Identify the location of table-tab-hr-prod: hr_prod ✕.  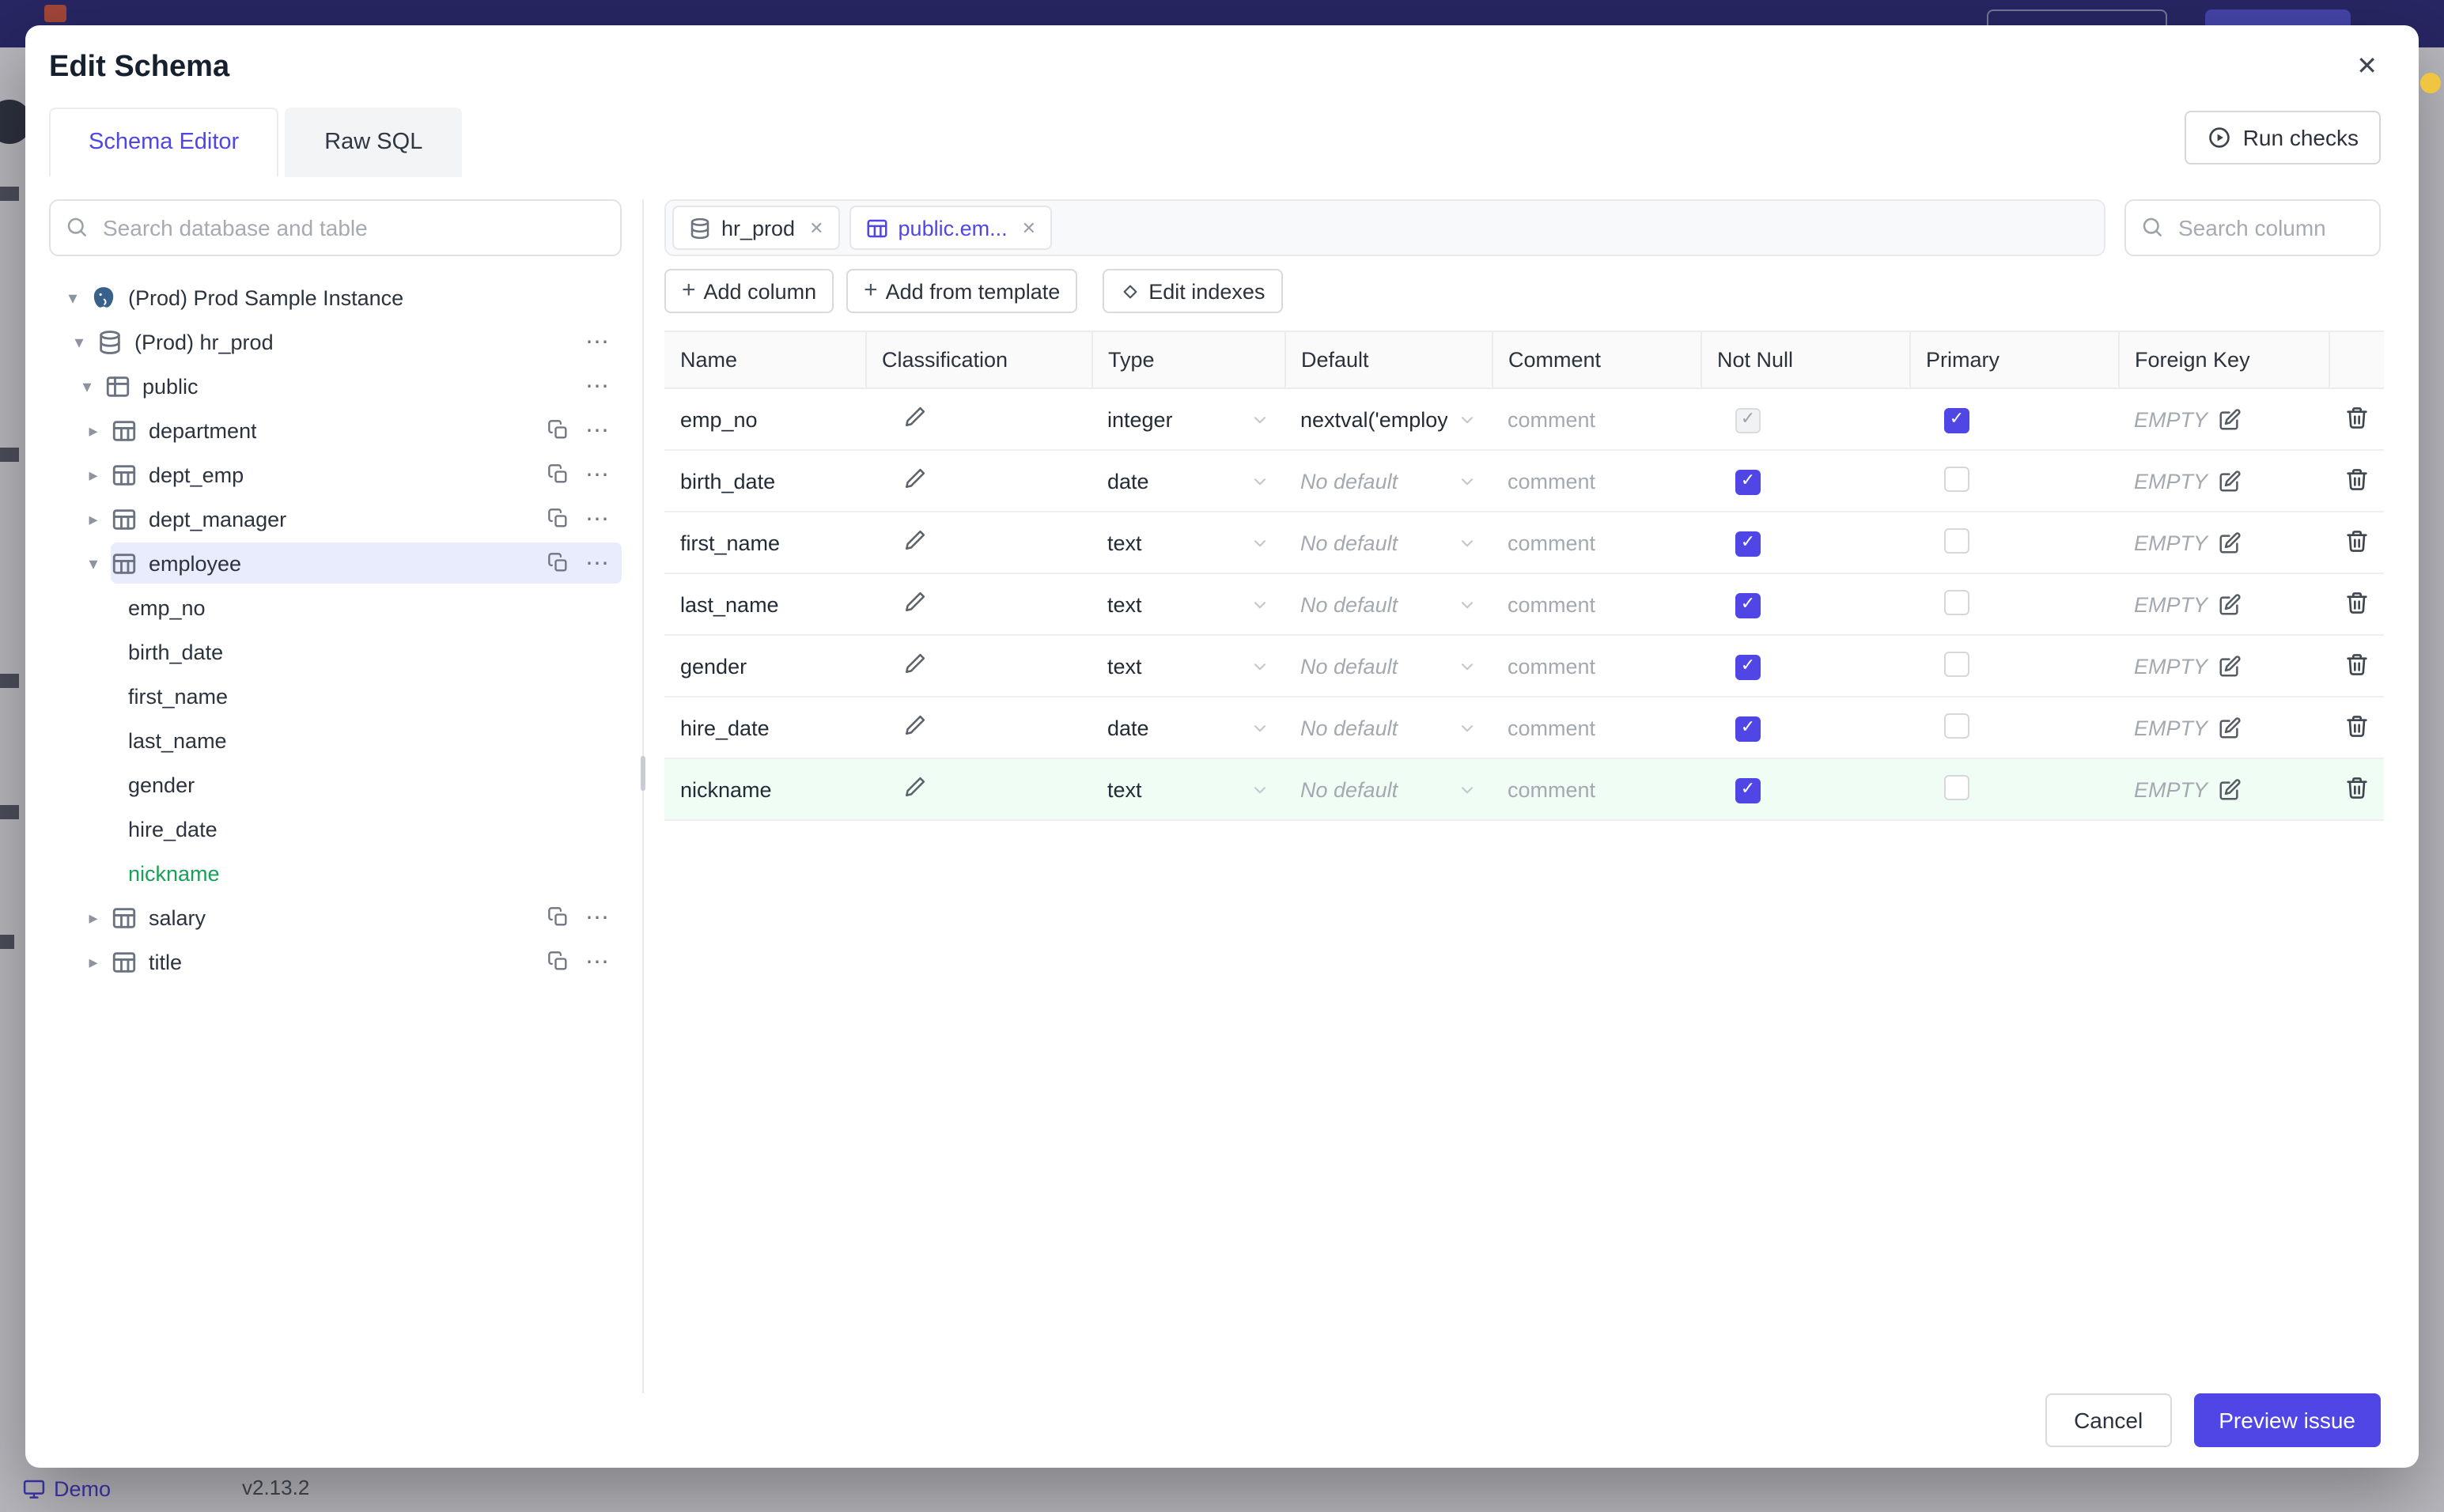
(756, 228).